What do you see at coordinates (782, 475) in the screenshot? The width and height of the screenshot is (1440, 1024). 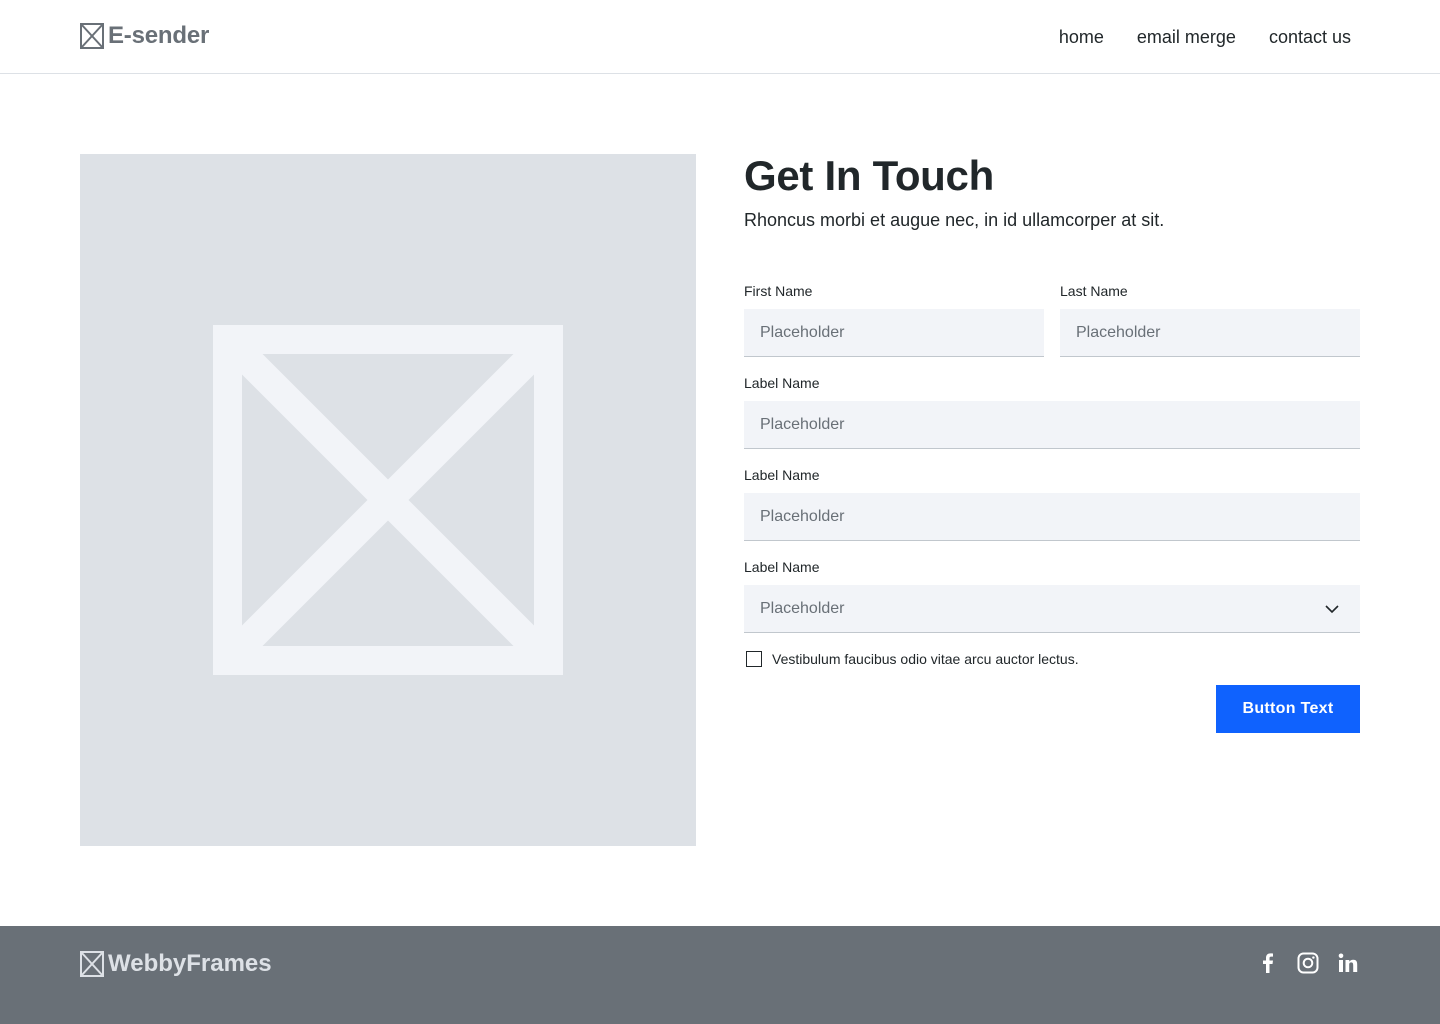 I see `field2-label: Label Name` at bounding box center [782, 475].